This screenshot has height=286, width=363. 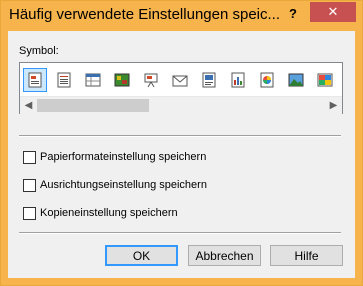 What do you see at coordinates (180, 80) in the screenshot?
I see `envelope-icon` at bounding box center [180, 80].